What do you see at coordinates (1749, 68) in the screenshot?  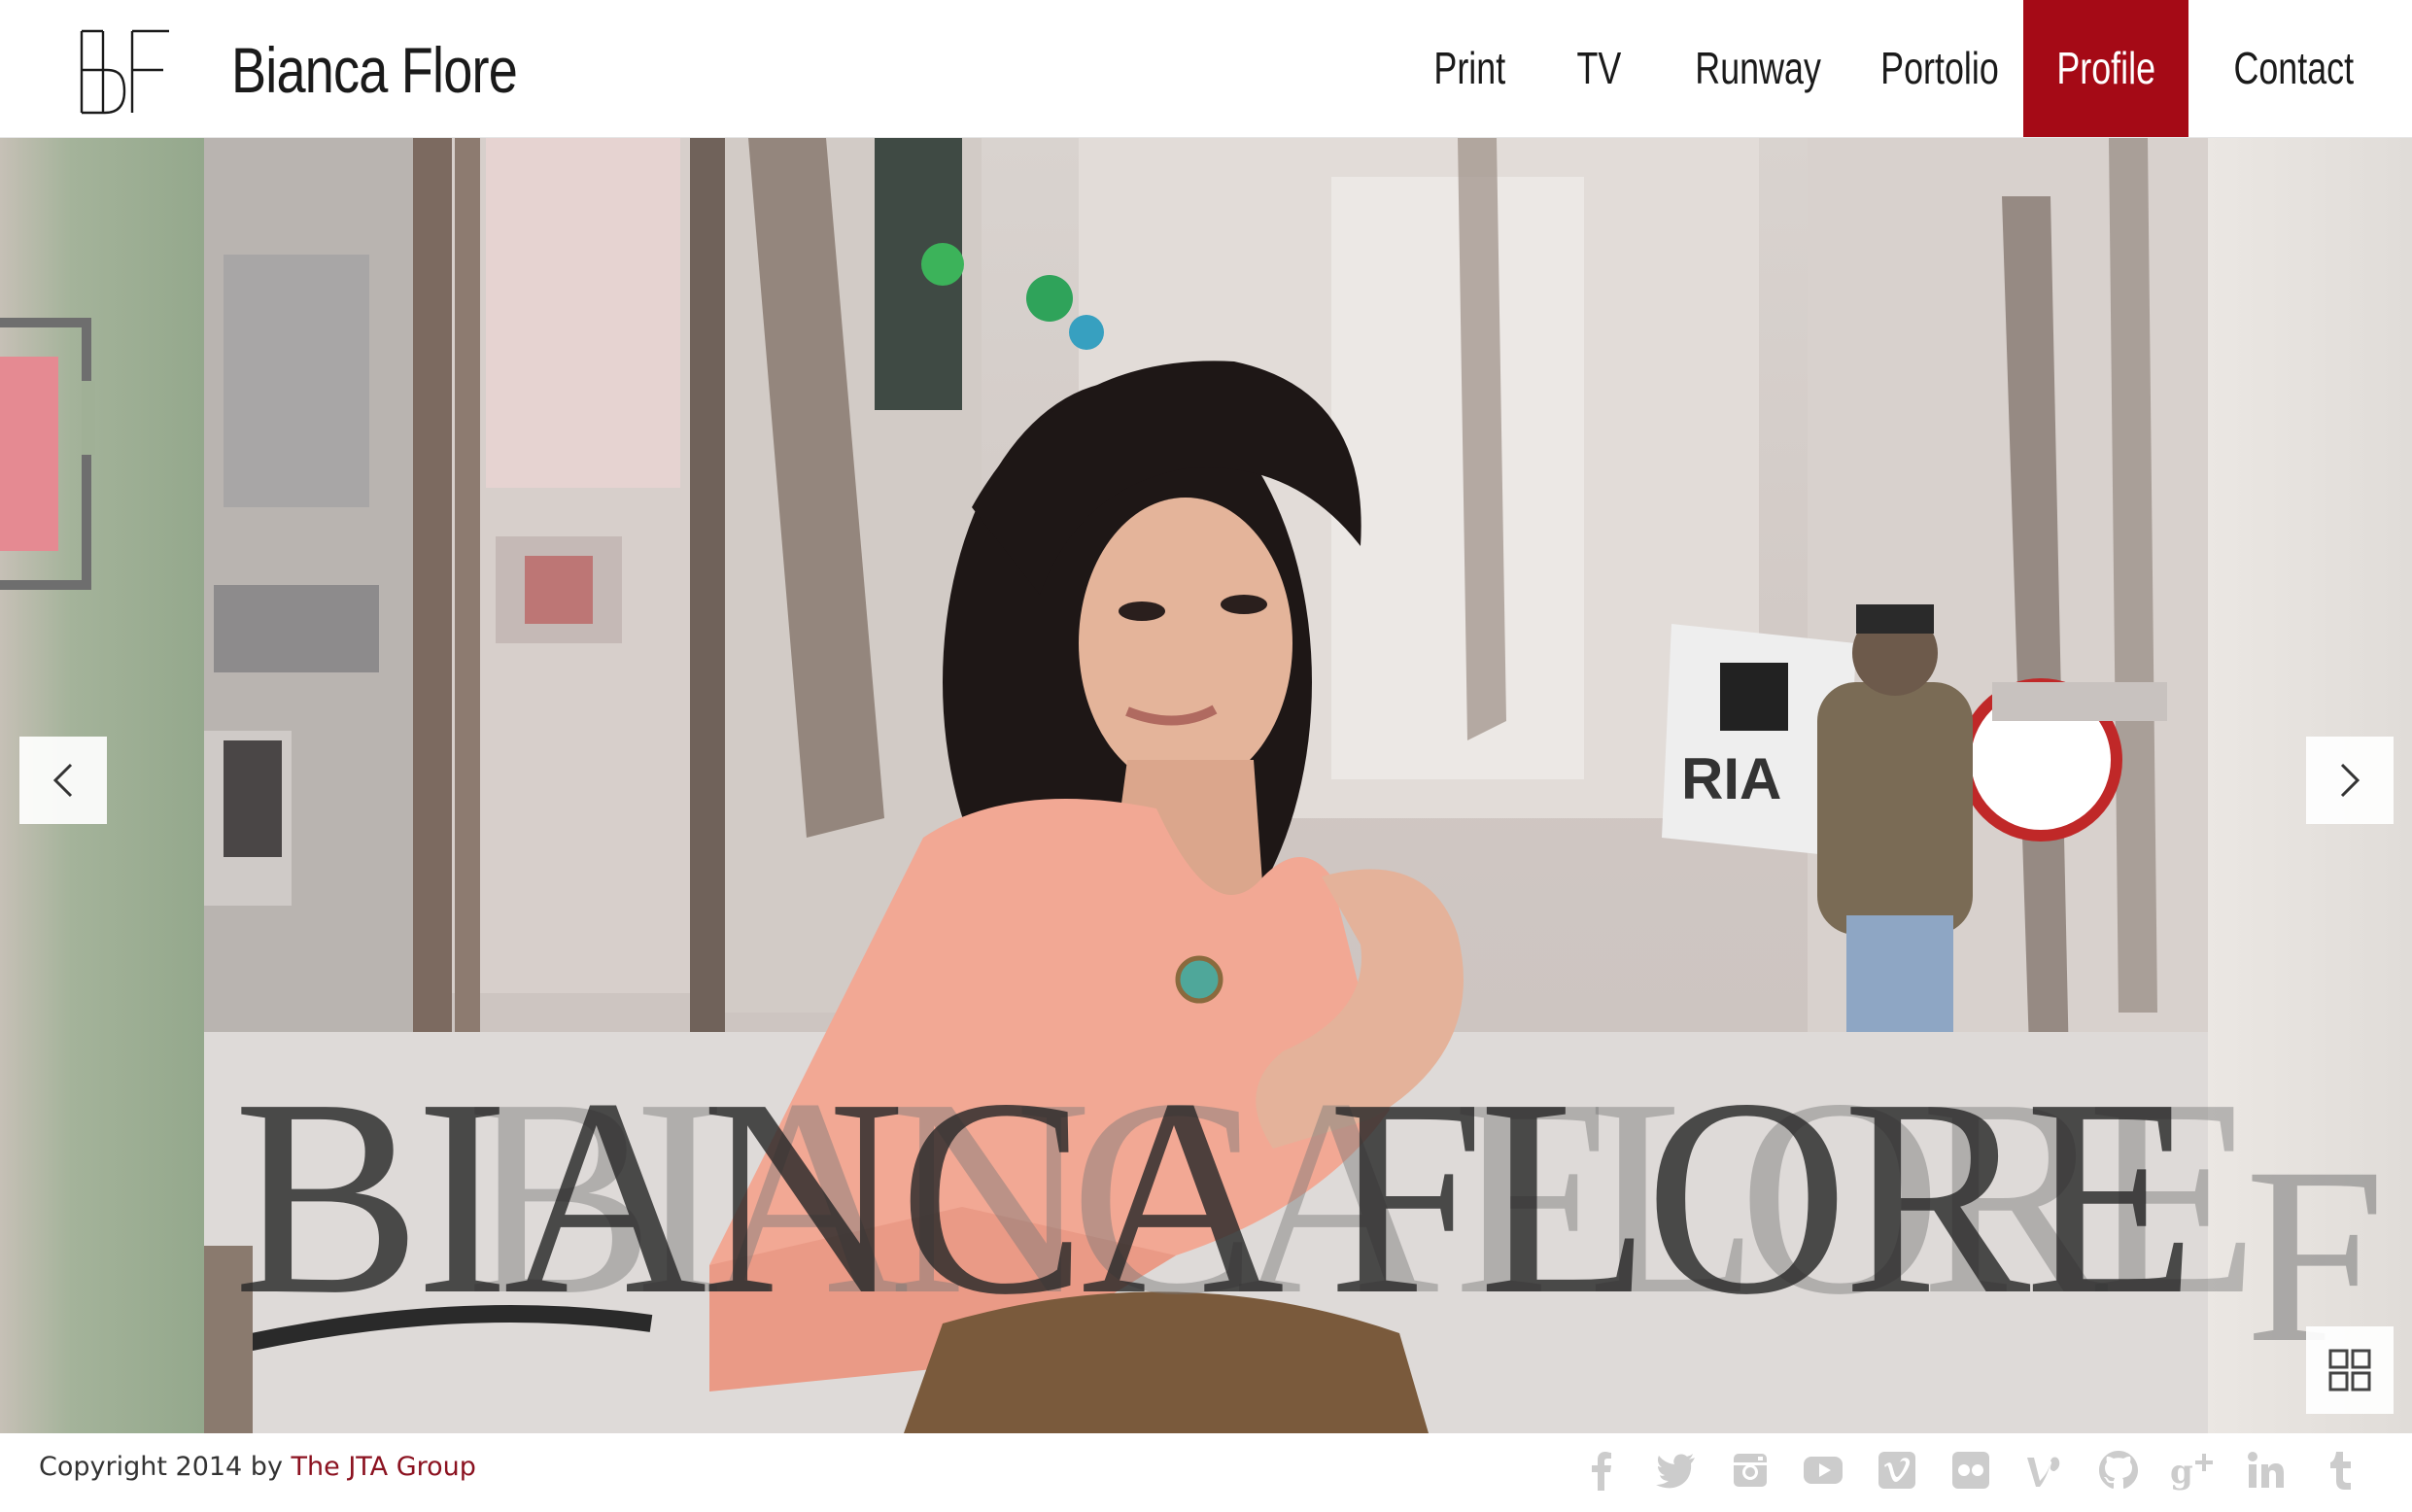 I see `nav-item-runway: Runway` at bounding box center [1749, 68].